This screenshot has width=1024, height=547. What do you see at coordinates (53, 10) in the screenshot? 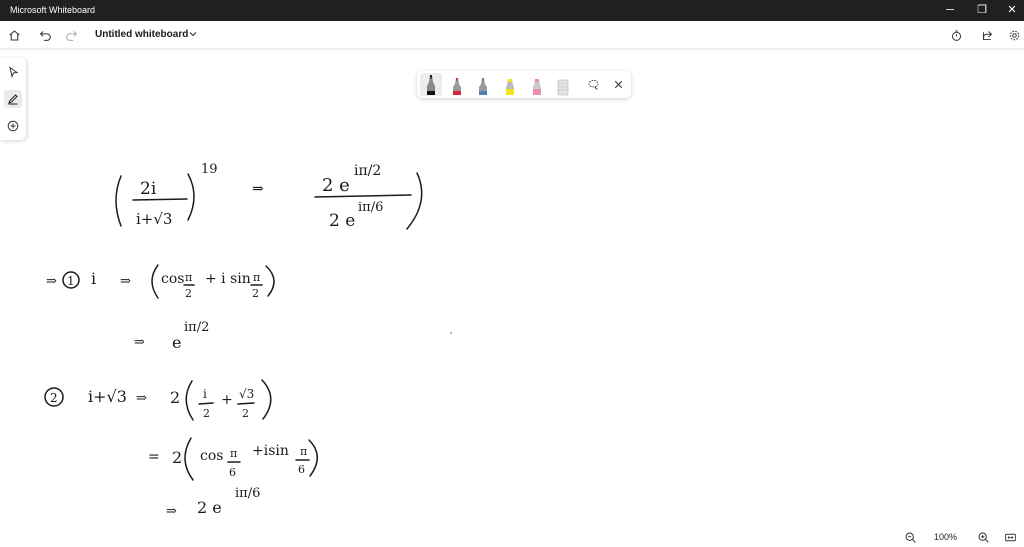
I see `app-title: Microsoft Whiteboard` at bounding box center [53, 10].